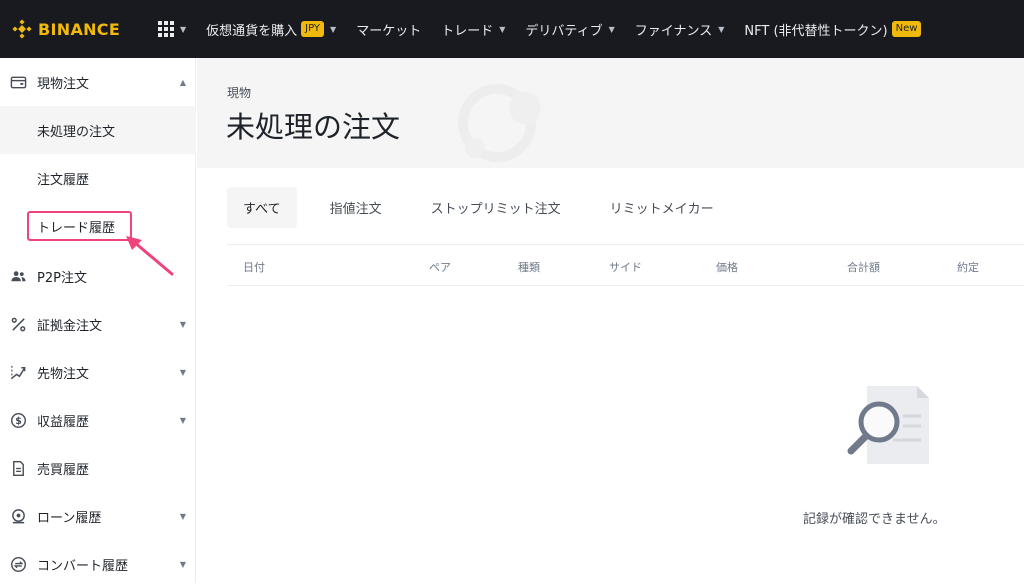  I want to click on nav-derivatives: デリバティブ ▼, so click(569, 29).